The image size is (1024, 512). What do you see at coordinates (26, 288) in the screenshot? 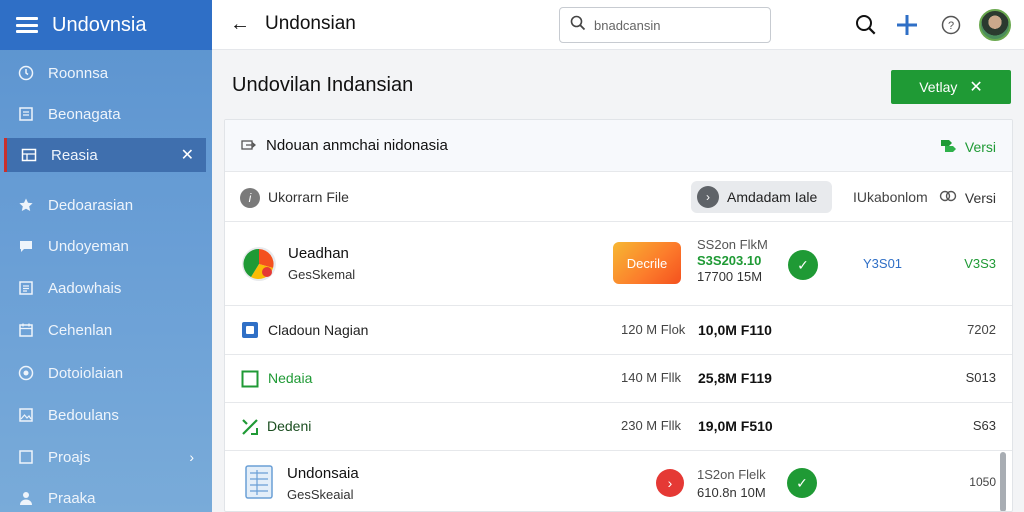
I see `list-icon` at bounding box center [26, 288].